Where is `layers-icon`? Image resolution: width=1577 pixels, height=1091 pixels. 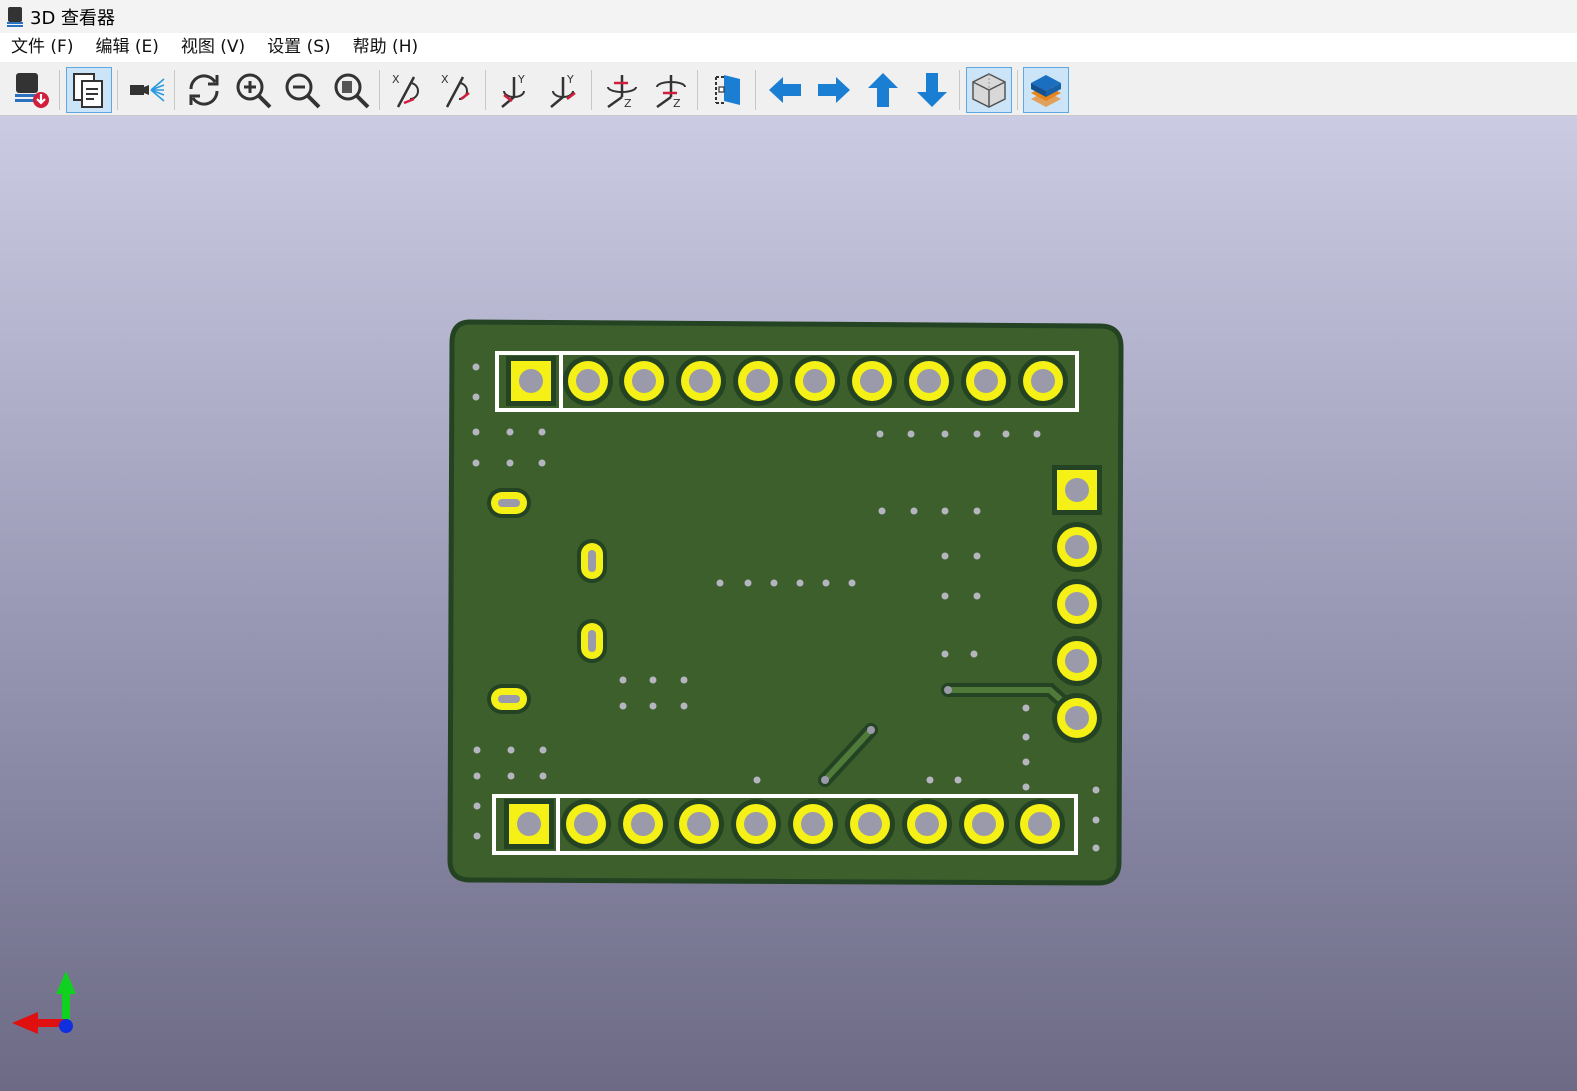 layers-icon is located at coordinates (1046, 91).